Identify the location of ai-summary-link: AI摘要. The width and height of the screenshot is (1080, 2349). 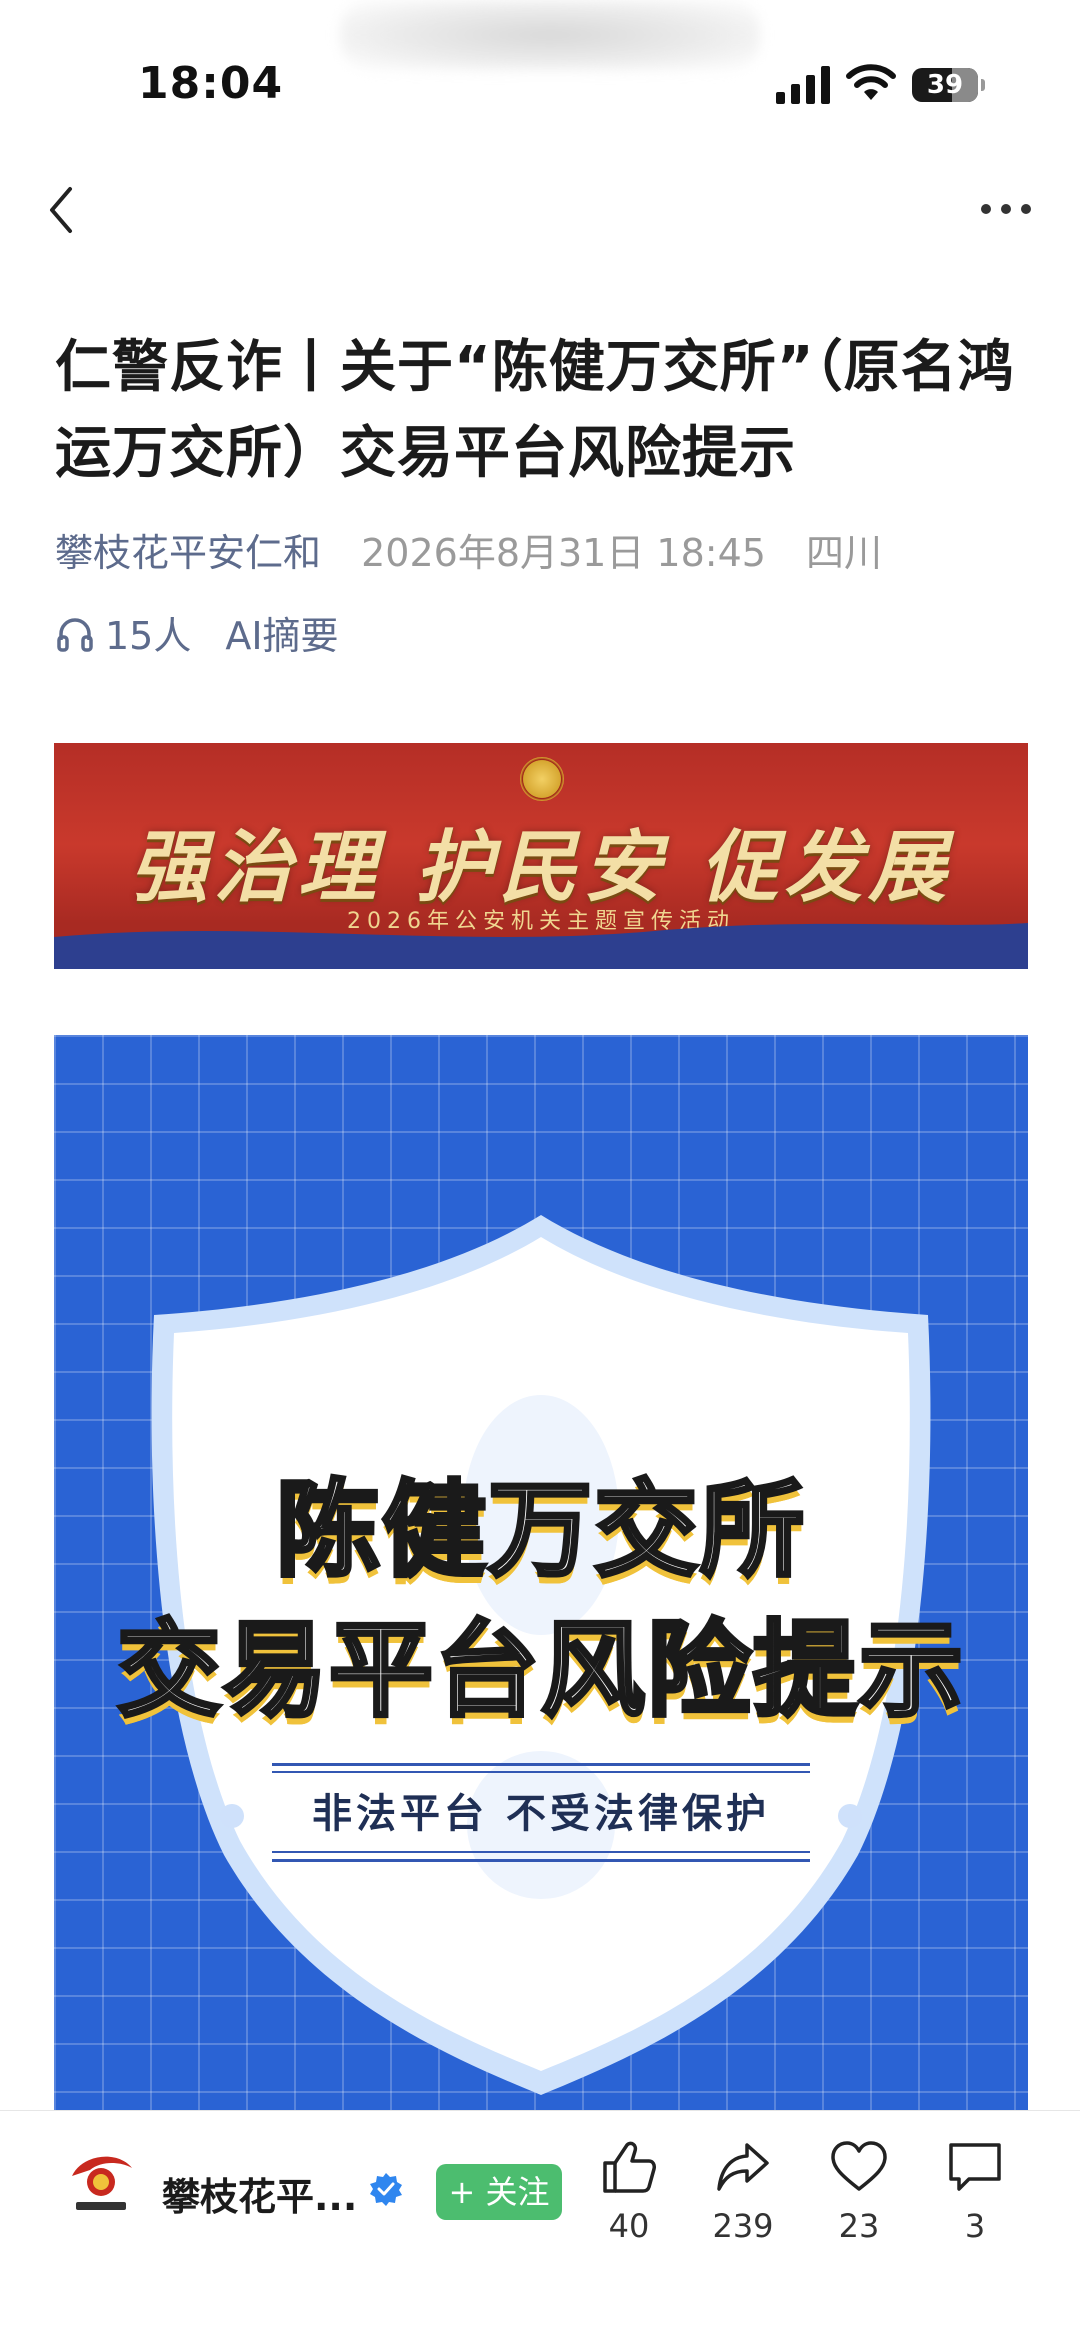
(281, 632).